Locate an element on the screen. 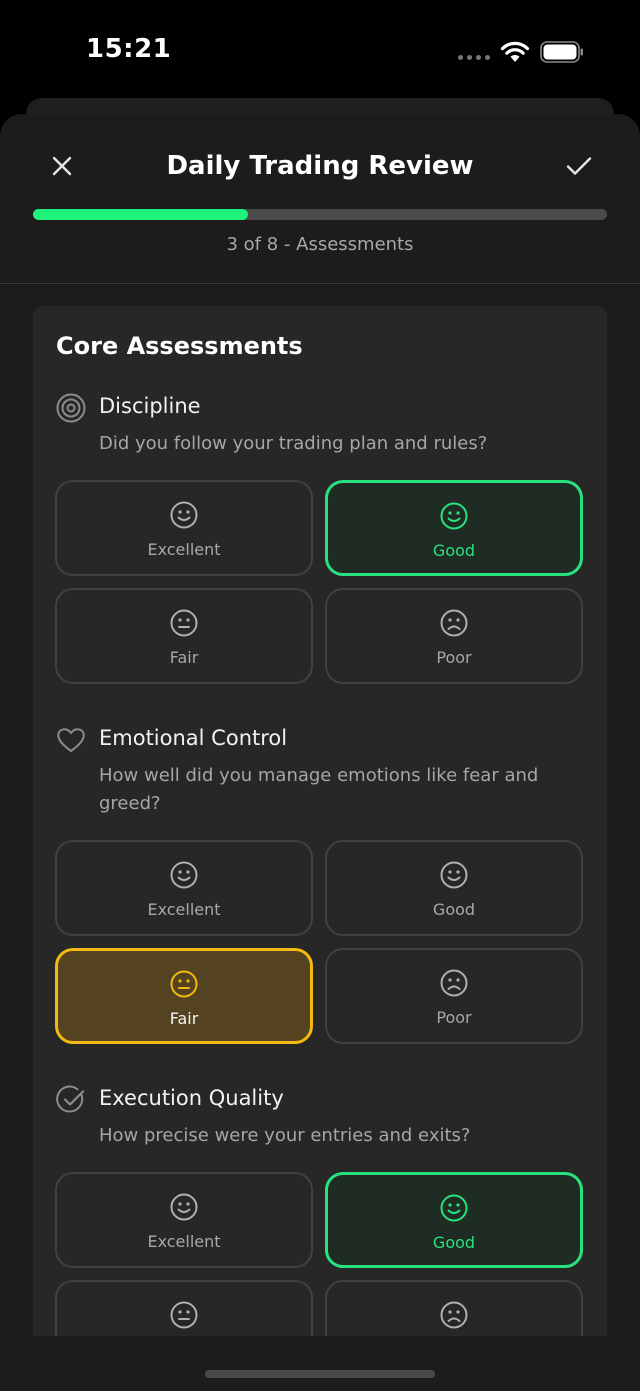 This screenshot has height=1391, width=640. page-title: Daily Trading Review is located at coordinates (320, 166).